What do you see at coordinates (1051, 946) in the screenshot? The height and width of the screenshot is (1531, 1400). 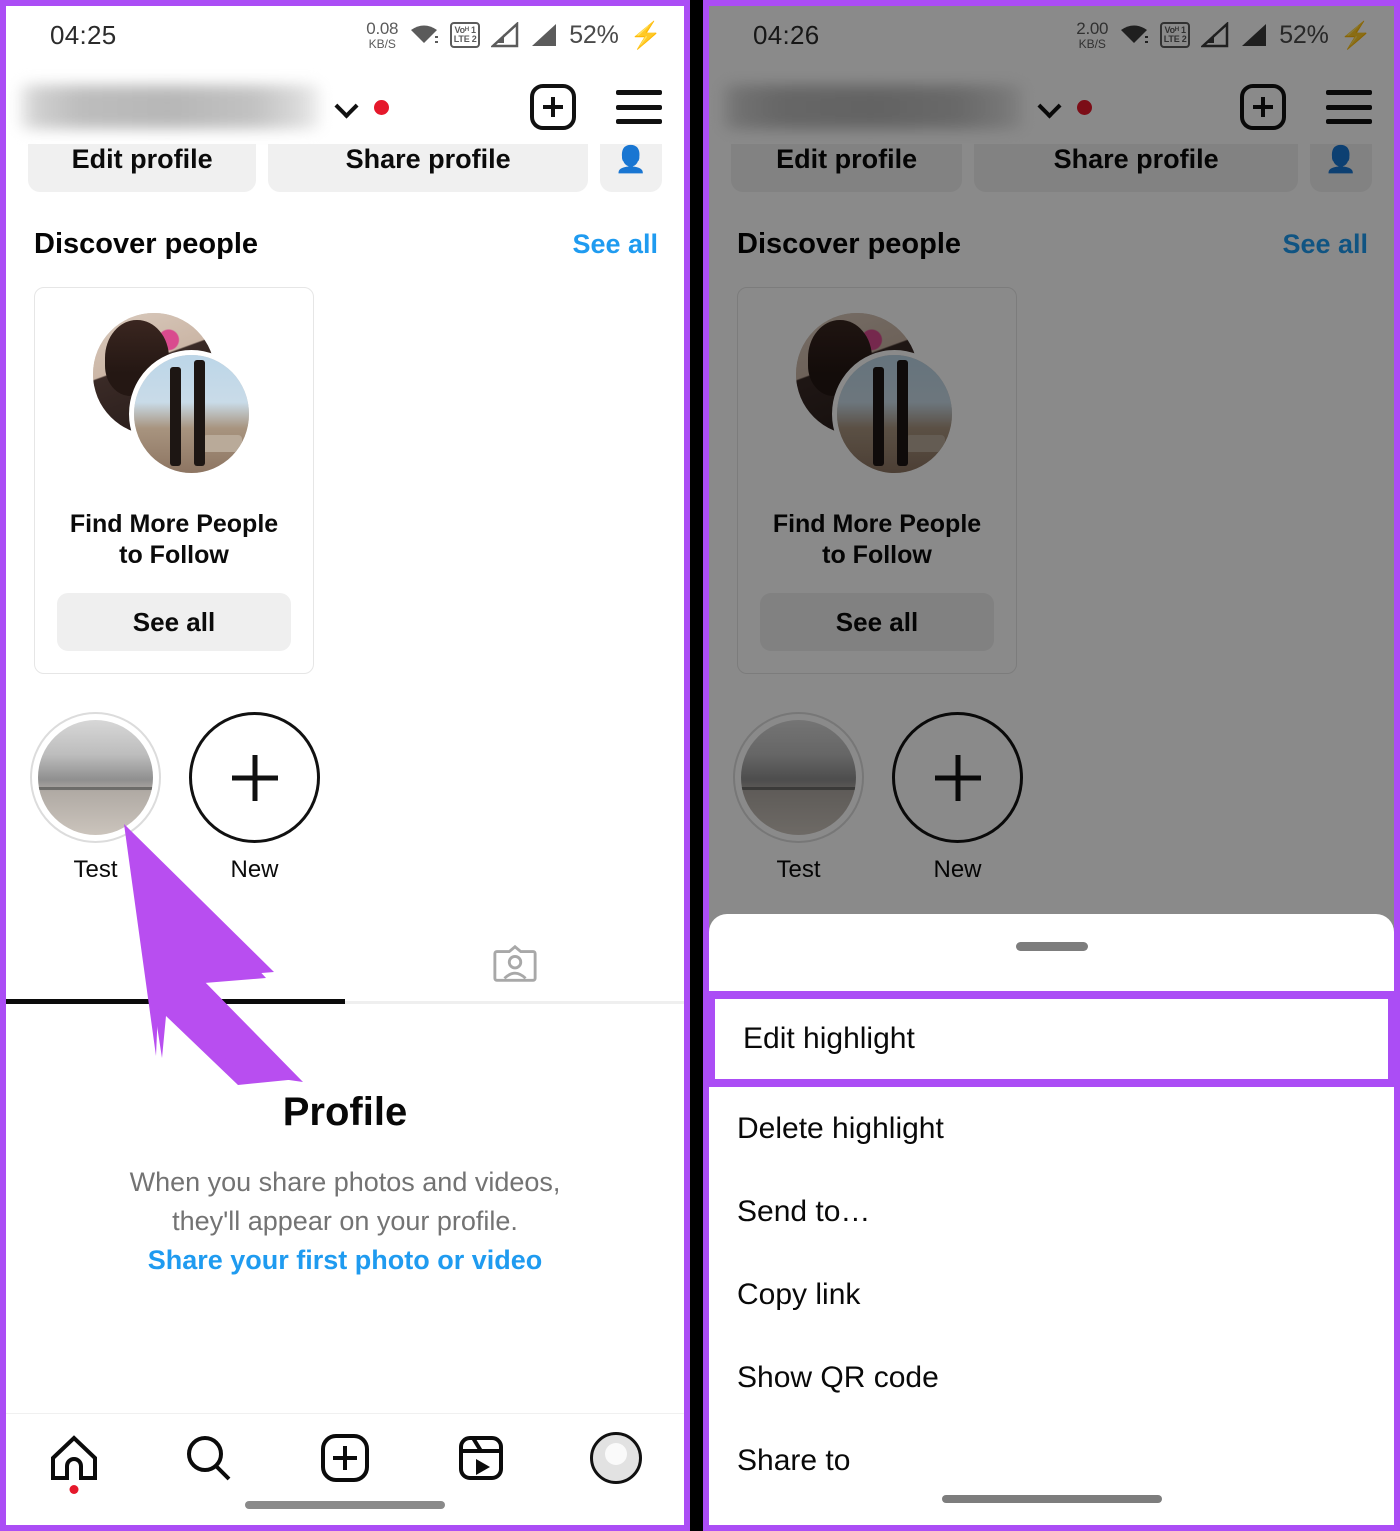 I see `drag-handle` at bounding box center [1051, 946].